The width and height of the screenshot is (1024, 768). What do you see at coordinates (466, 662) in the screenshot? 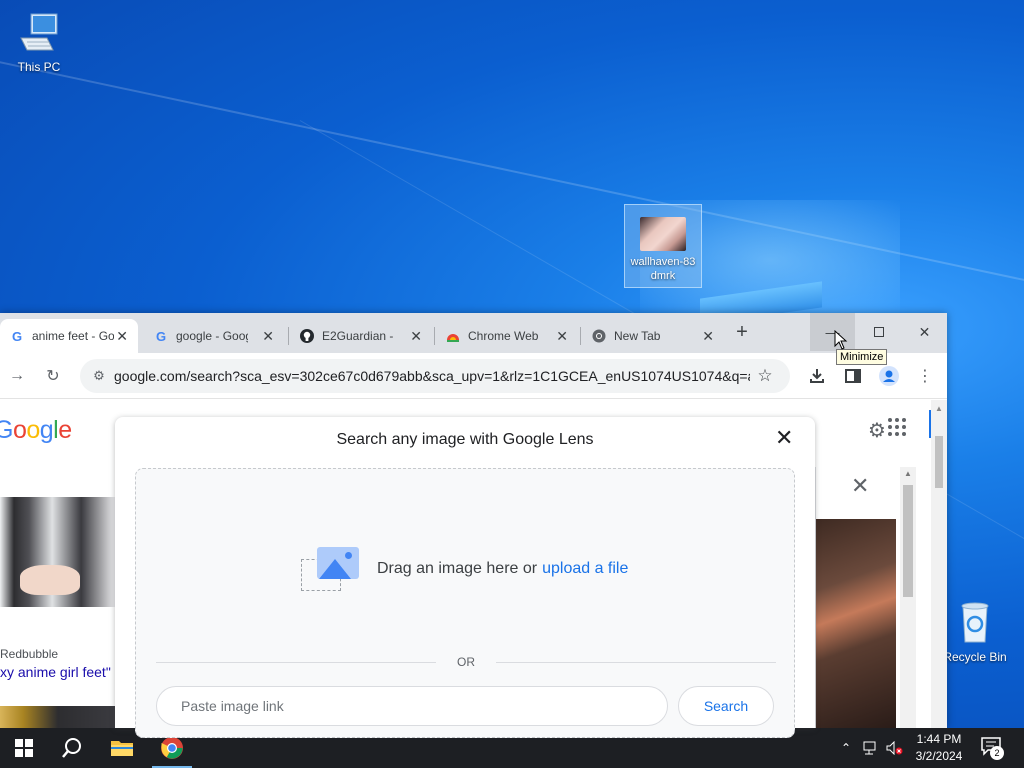
I see `or-divider: OR` at bounding box center [466, 662].